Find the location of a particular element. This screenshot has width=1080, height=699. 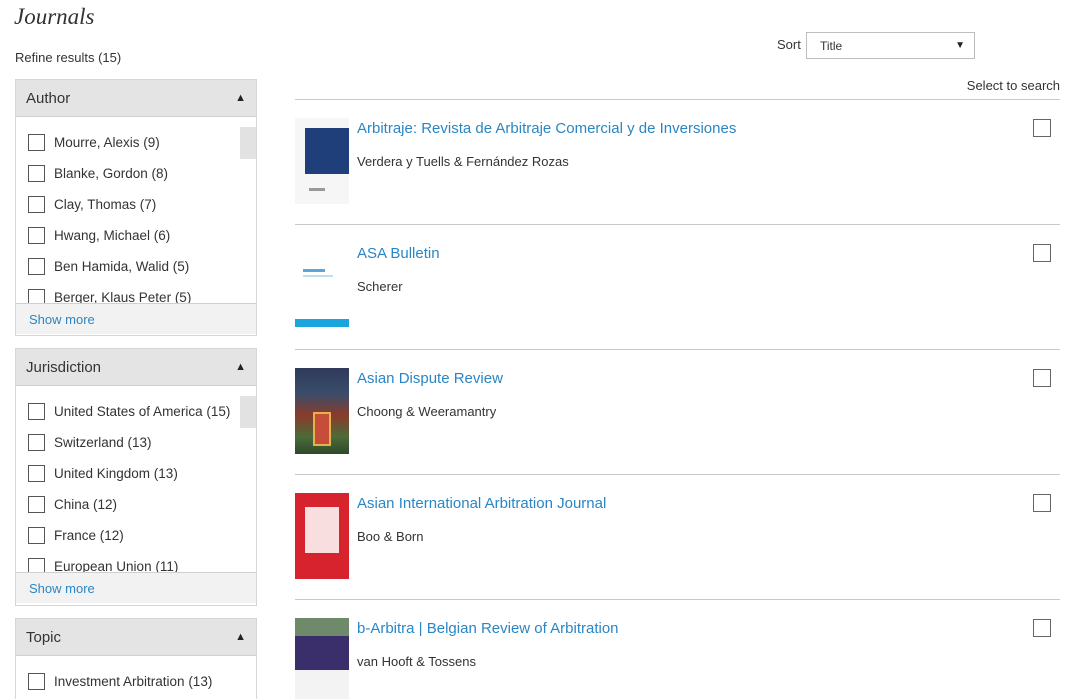

facet-option: France (12) is located at coordinates (136, 535).